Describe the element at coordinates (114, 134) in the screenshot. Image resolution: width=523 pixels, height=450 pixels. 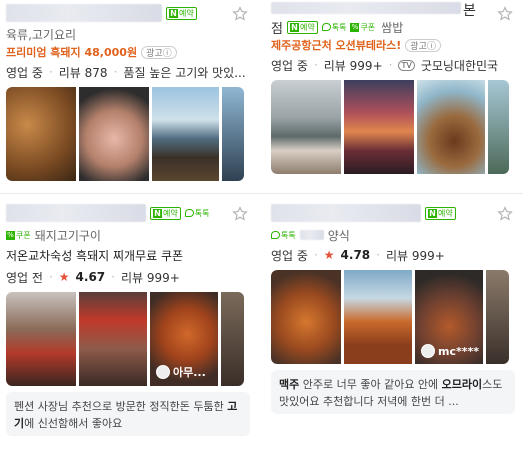
I see `photo-pork-on-grill` at that location.